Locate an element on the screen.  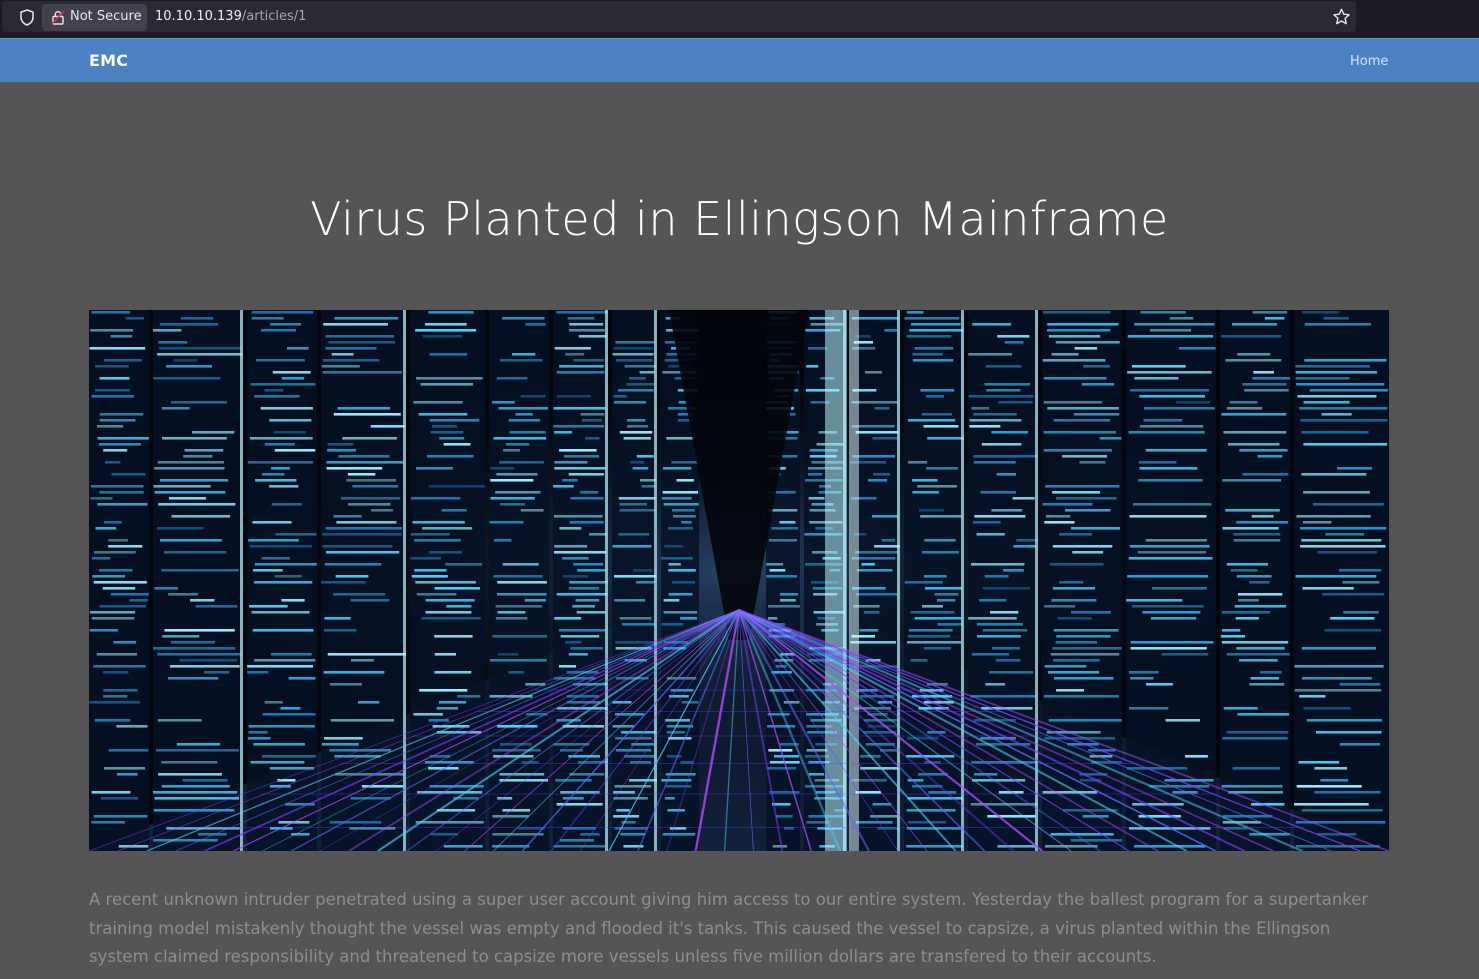
security-label: Not Secure is located at coordinates (106, 16).